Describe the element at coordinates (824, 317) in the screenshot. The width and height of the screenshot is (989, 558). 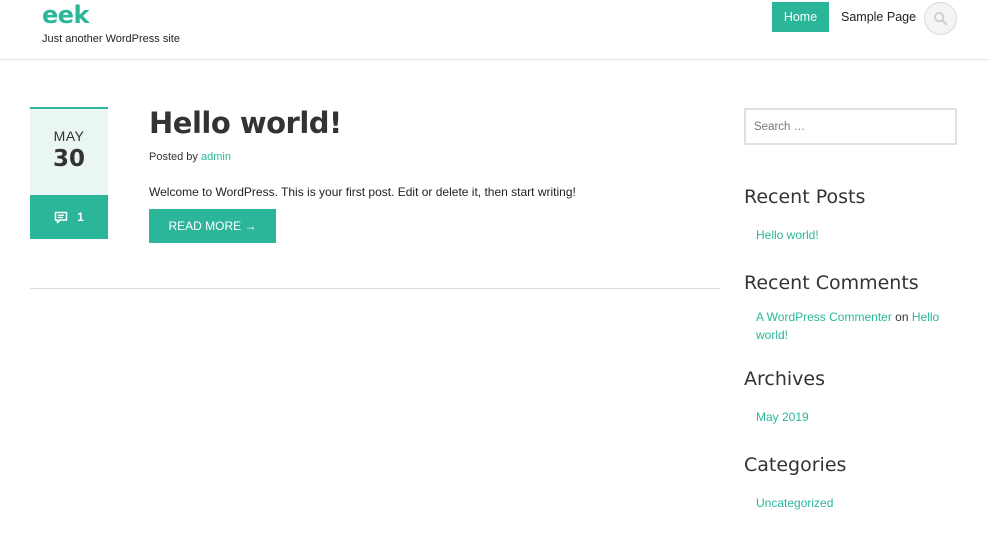
I see `comment-author-link: A WordPress Commenter` at that location.